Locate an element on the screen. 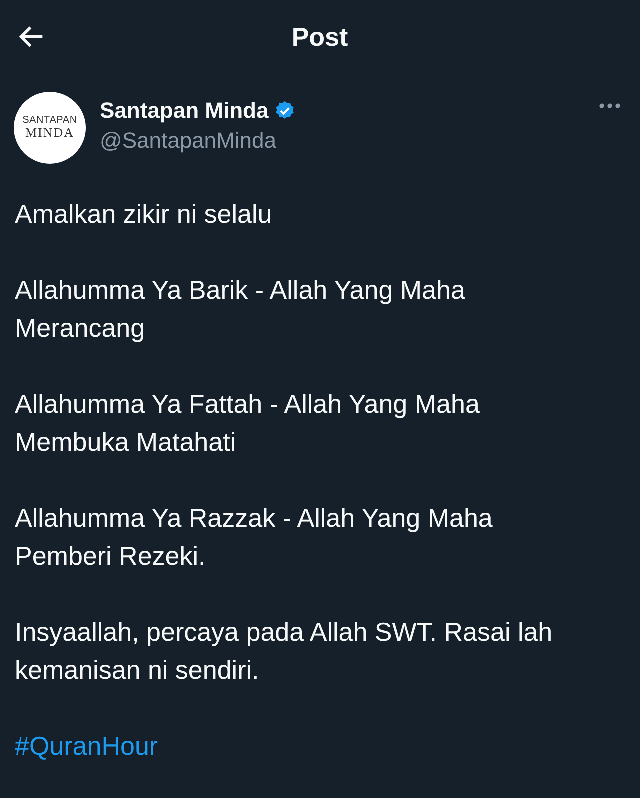 This screenshot has width=640, height=798. post-text: Amalkan zikir ni selalu is located at coordinates (144, 214).